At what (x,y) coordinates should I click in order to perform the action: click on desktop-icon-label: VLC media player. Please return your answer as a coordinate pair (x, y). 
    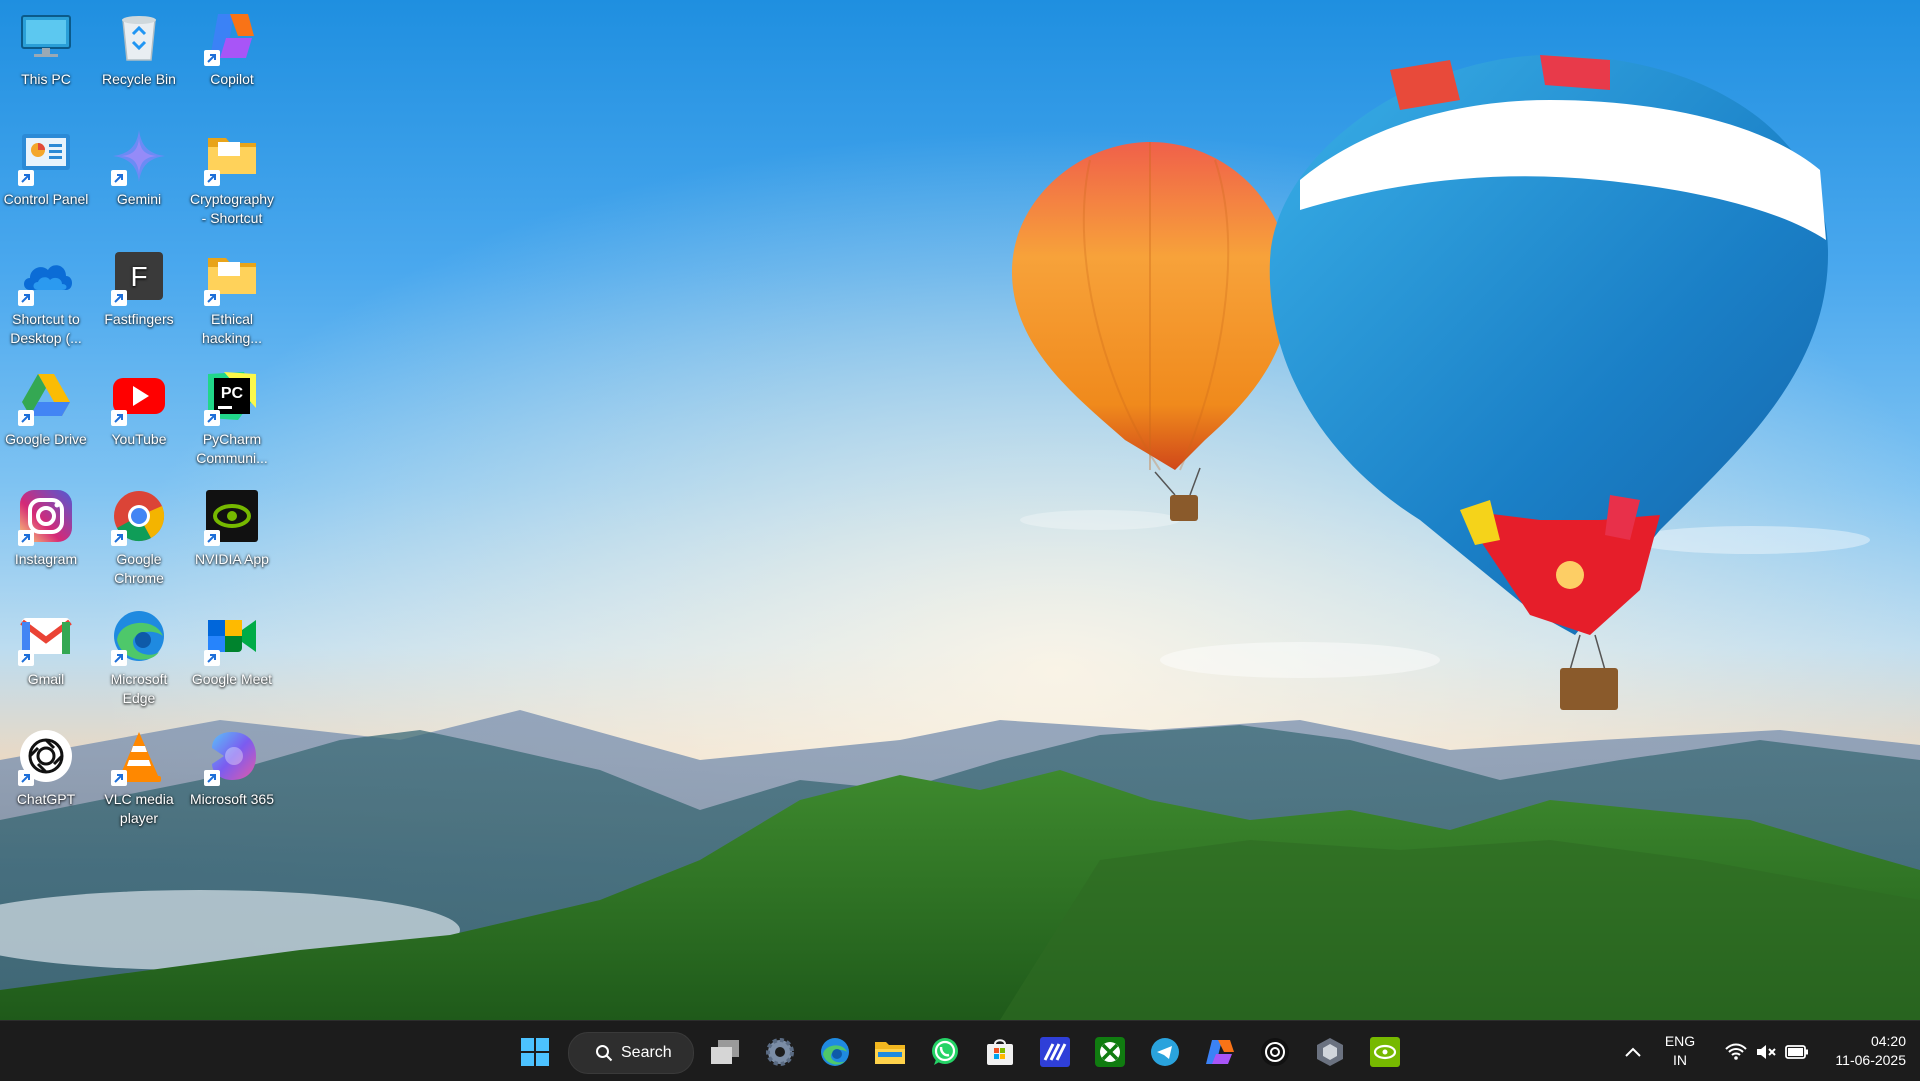
    Looking at the image, I should click on (139, 808).